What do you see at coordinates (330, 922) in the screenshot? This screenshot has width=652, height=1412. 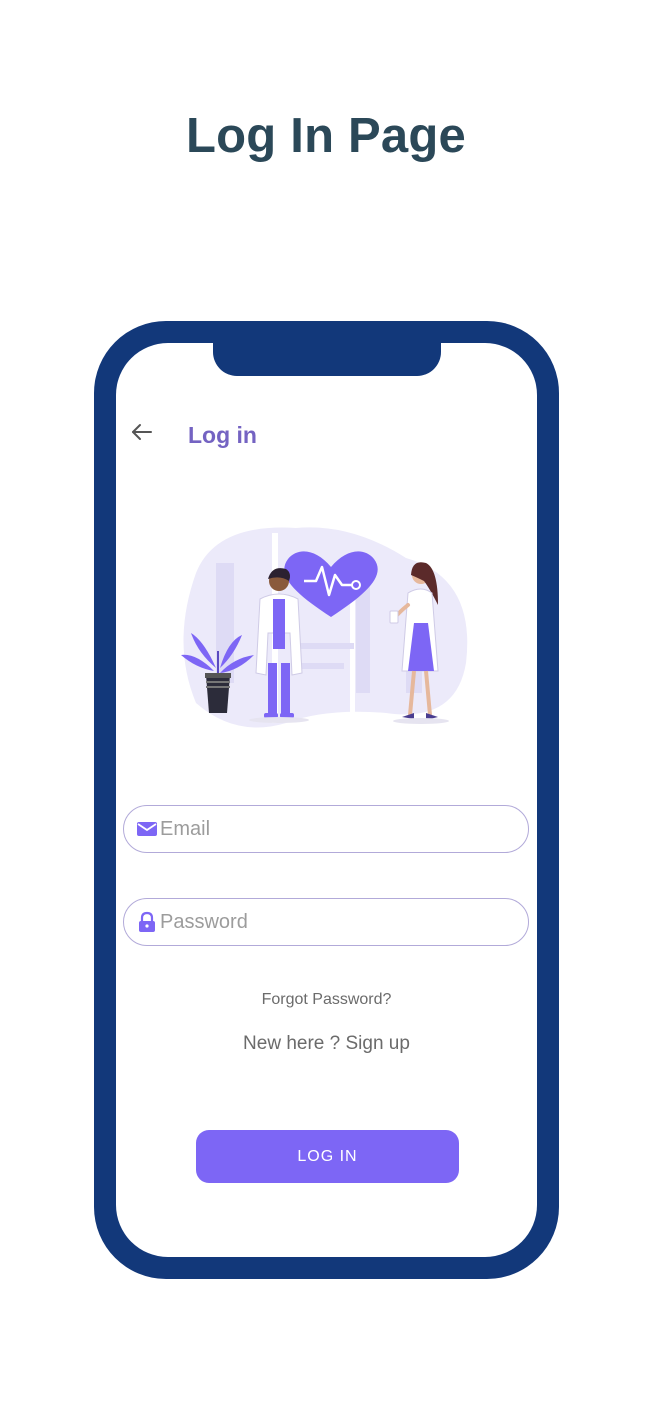 I see `password-input` at bounding box center [330, 922].